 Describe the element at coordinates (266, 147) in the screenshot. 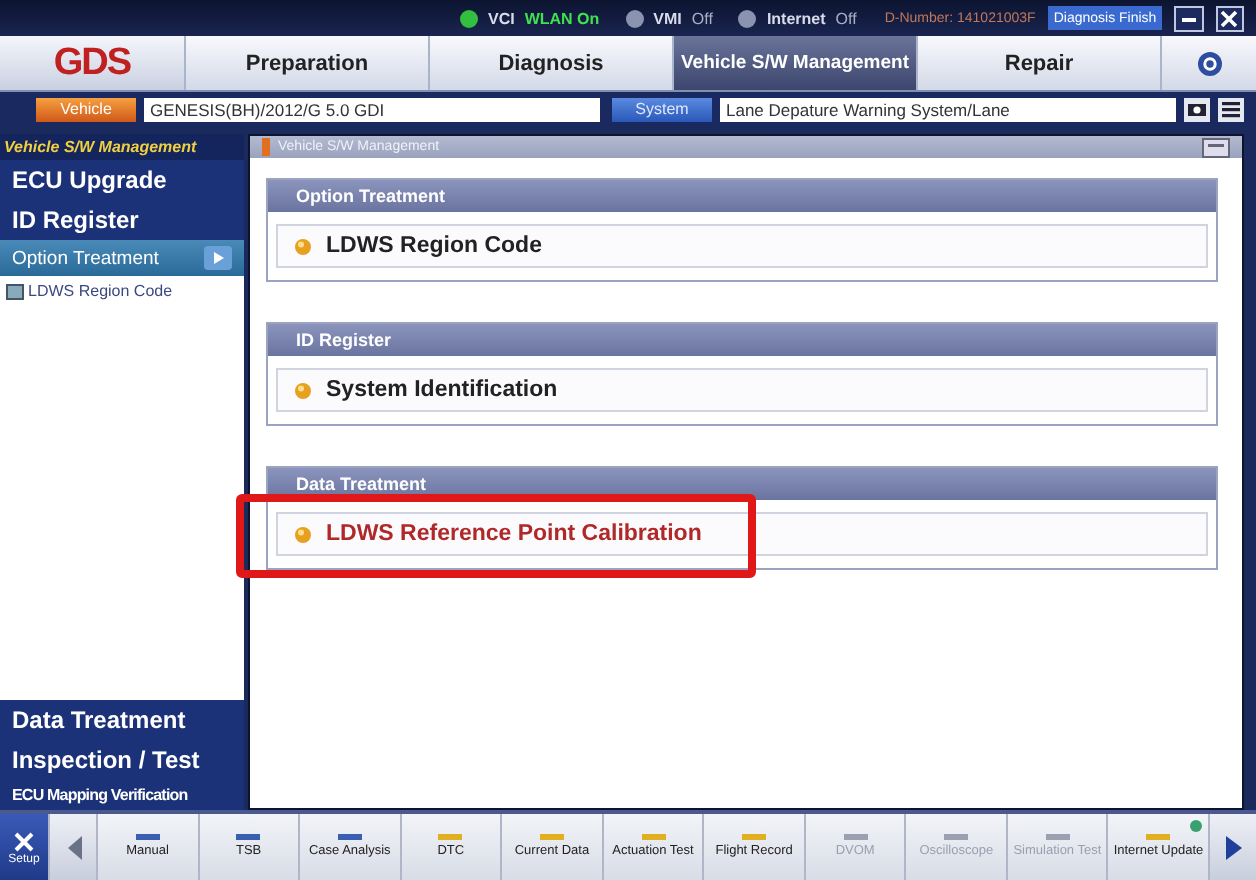

I see `marker-icon` at that location.